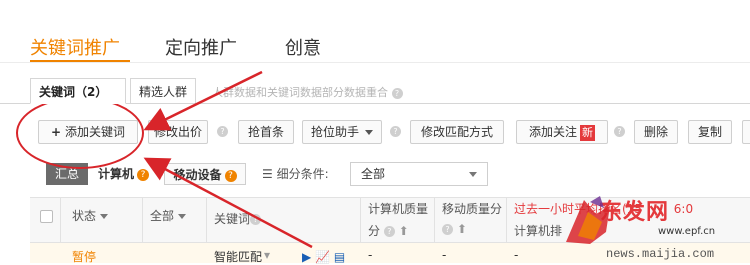 This screenshot has height=265, width=750. What do you see at coordinates (588, 220) in the screenshot?
I see `watermark-mascot-icon` at bounding box center [588, 220].